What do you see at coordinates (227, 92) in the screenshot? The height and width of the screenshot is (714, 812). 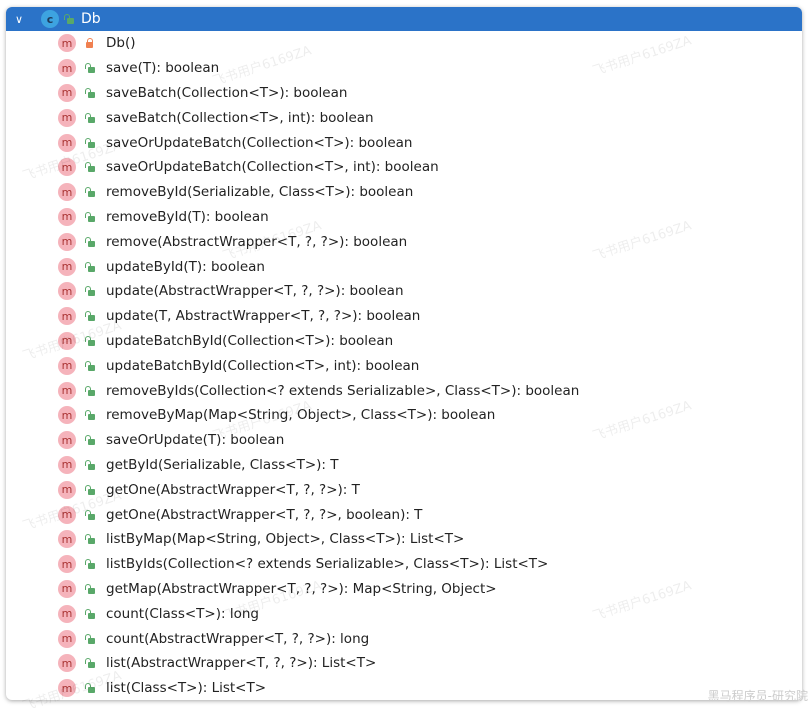 I see `method-label: saveBatch(Collection<T>): boolean` at bounding box center [227, 92].